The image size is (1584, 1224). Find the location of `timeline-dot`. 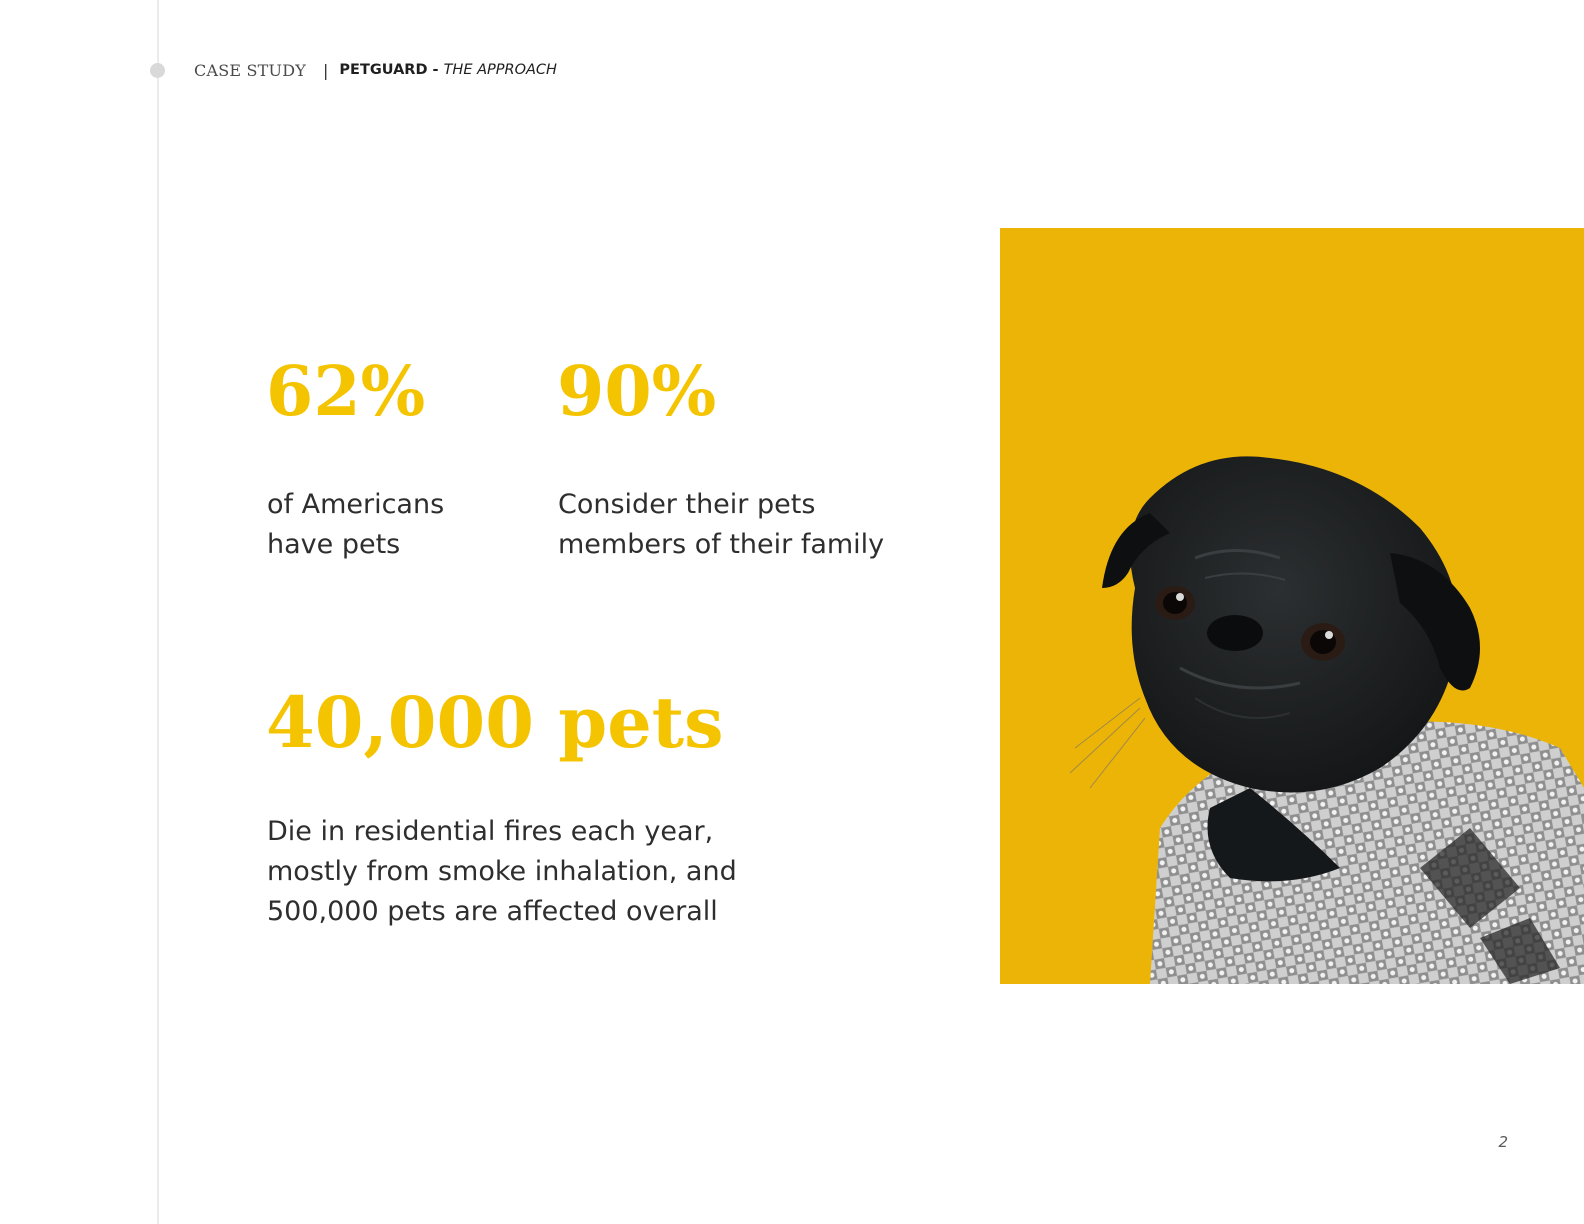

timeline-dot is located at coordinates (157, 70).